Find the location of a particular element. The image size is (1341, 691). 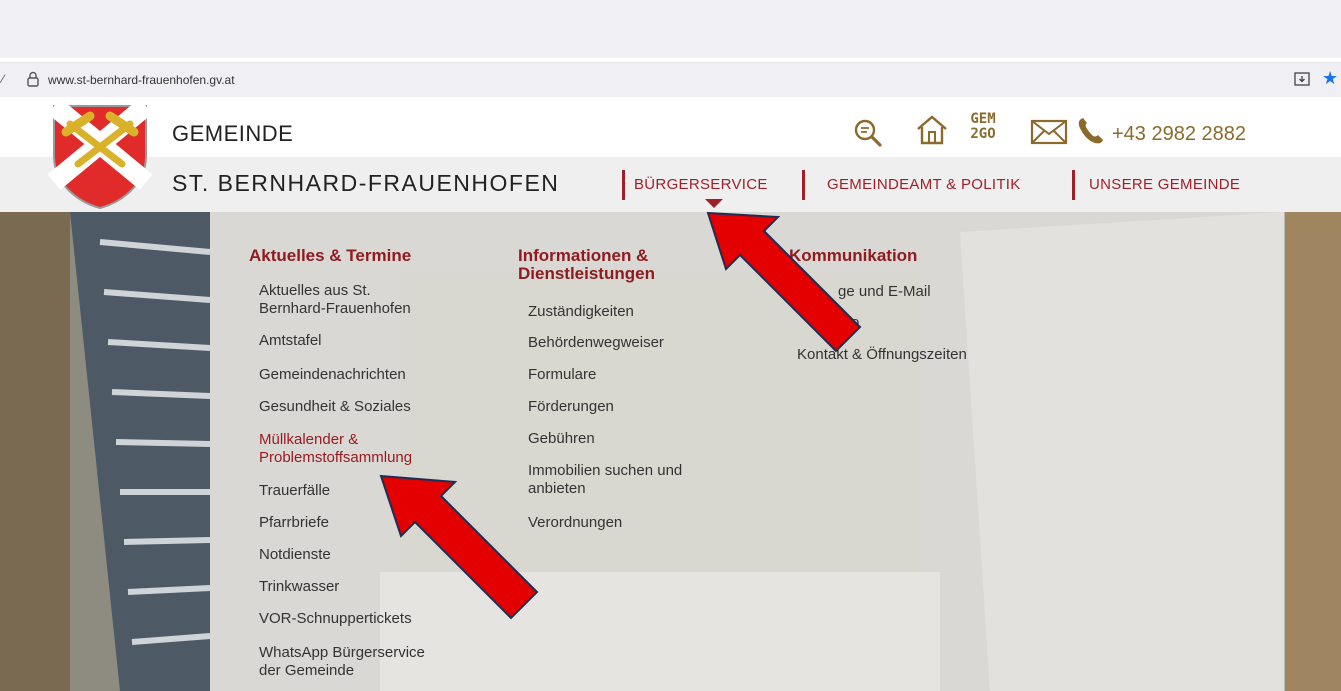

search-icon is located at coordinates (868, 133).